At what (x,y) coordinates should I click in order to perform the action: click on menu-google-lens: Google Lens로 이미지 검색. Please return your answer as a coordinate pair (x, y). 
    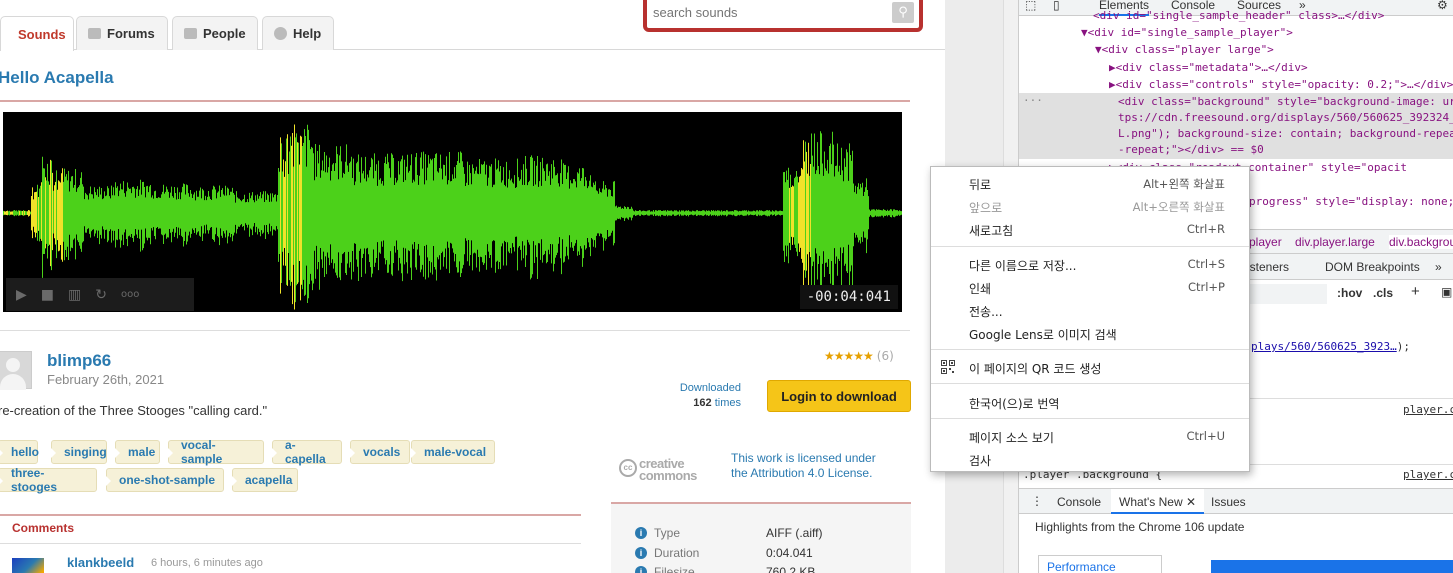
    Looking at the image, I should click on (1090, 333).